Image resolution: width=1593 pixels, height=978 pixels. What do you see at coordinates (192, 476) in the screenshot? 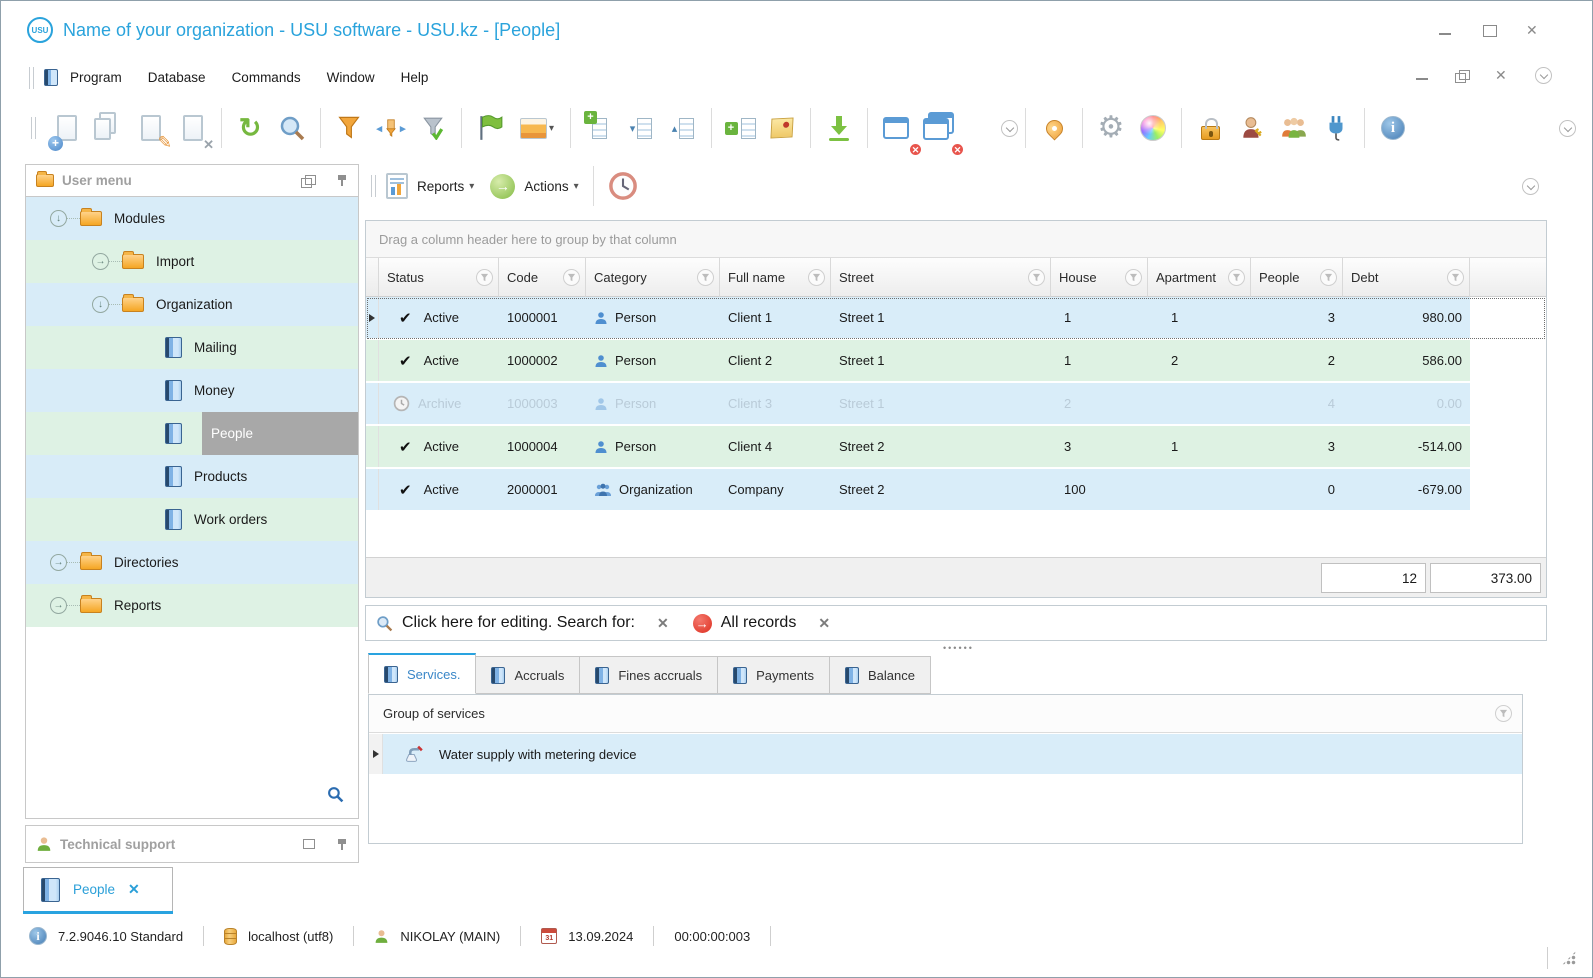
I see `sidebar-item-products: Products` at bounding box center [192, 476].